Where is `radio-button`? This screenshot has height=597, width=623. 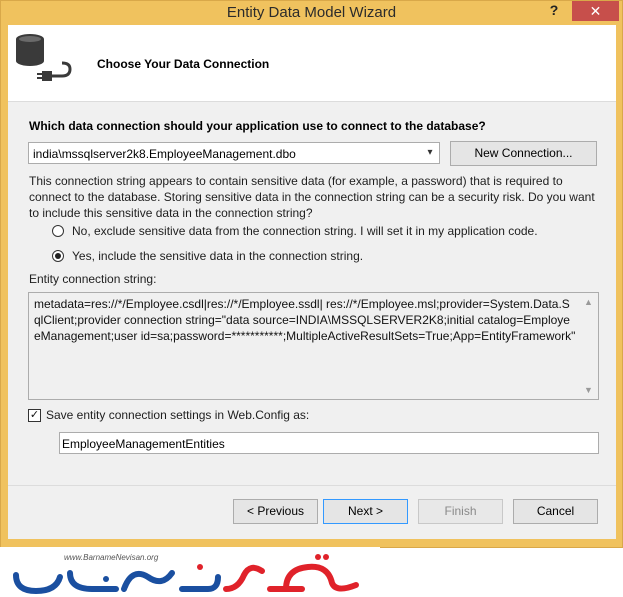 radio-button is located at coordinates (58, 231).